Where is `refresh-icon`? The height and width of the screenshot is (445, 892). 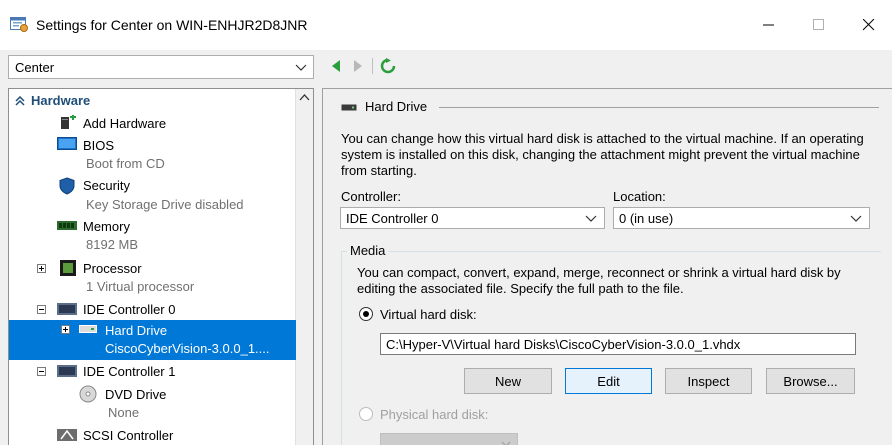 refresh-icon is located at coordinates (388, 66).